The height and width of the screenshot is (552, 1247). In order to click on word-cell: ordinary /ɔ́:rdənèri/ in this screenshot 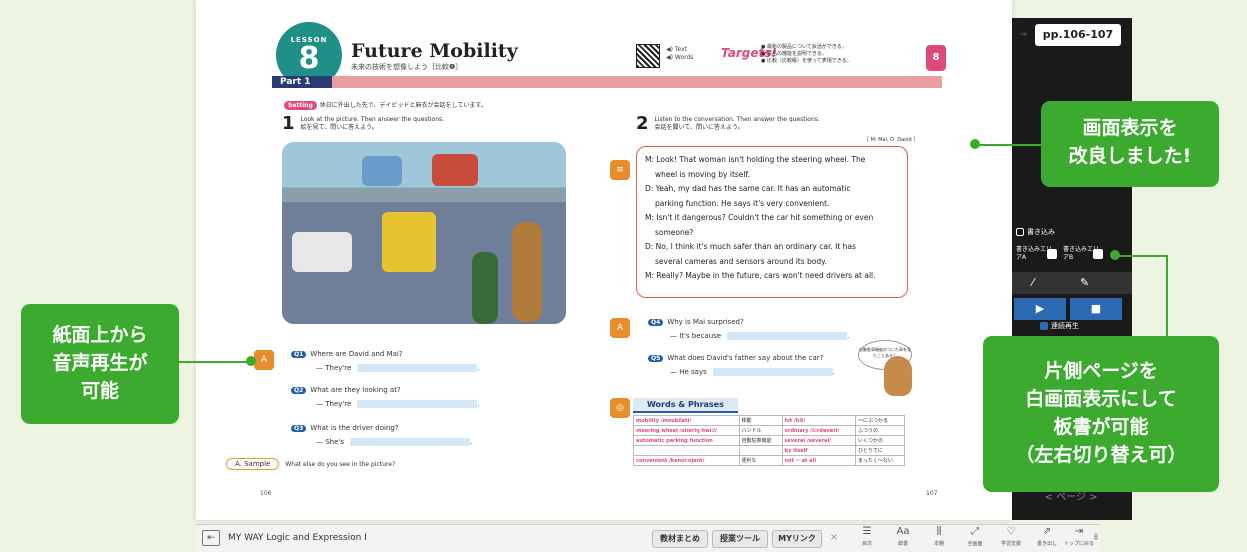, I will do `click(819, 430)`.